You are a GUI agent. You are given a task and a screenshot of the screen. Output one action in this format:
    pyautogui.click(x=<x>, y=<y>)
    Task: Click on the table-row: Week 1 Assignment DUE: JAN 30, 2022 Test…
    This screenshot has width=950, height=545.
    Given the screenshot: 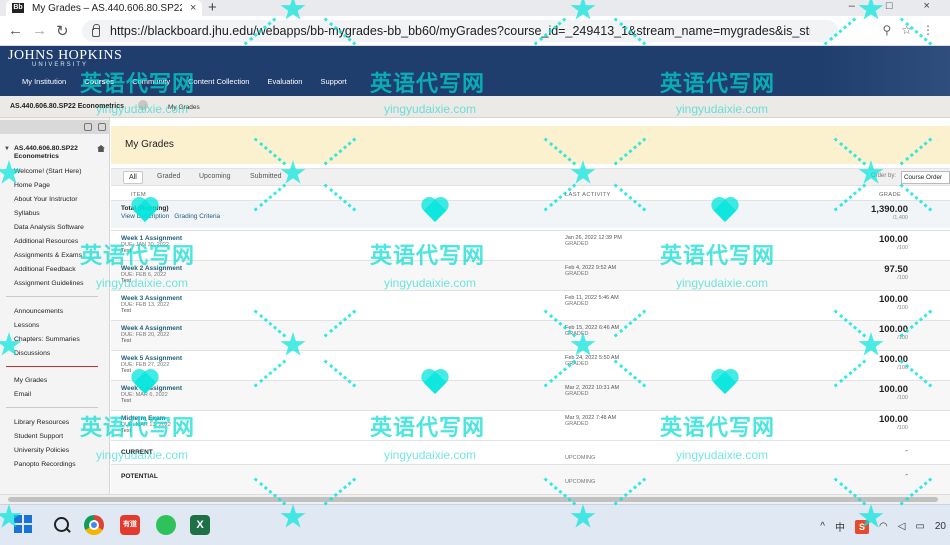 What is the action you would take?
    pyautogui.click(x=530, y=245)
    